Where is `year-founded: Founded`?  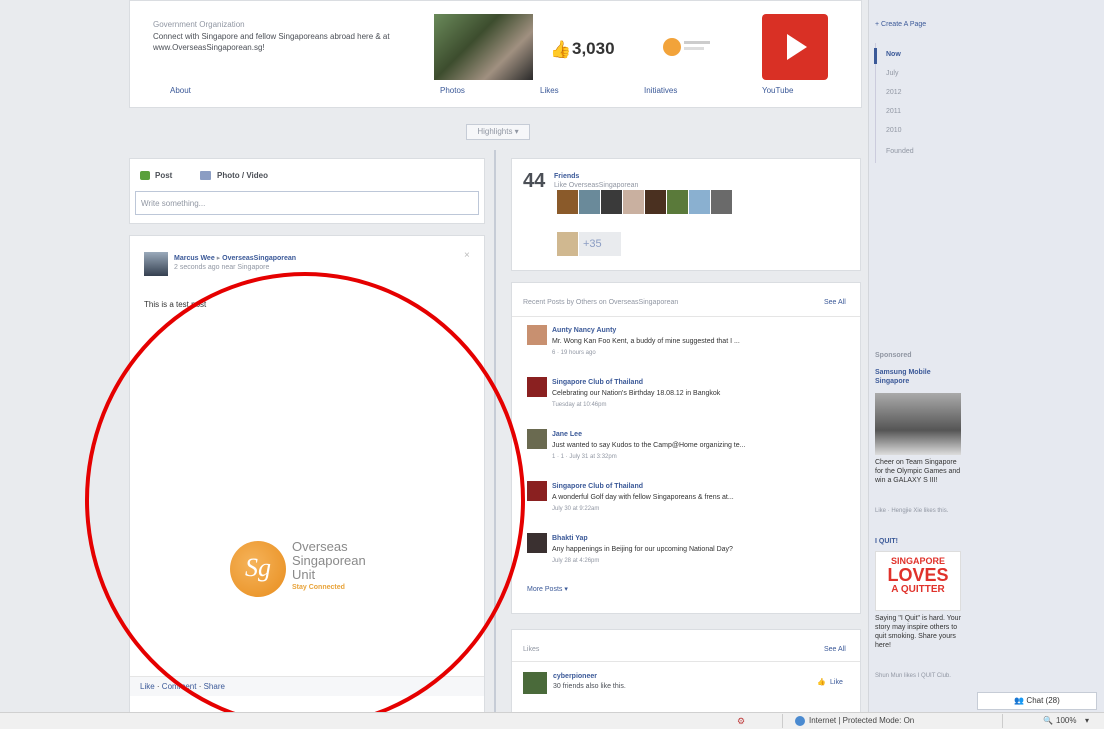
year-founded: Founded is located at coordinates (900, 151).